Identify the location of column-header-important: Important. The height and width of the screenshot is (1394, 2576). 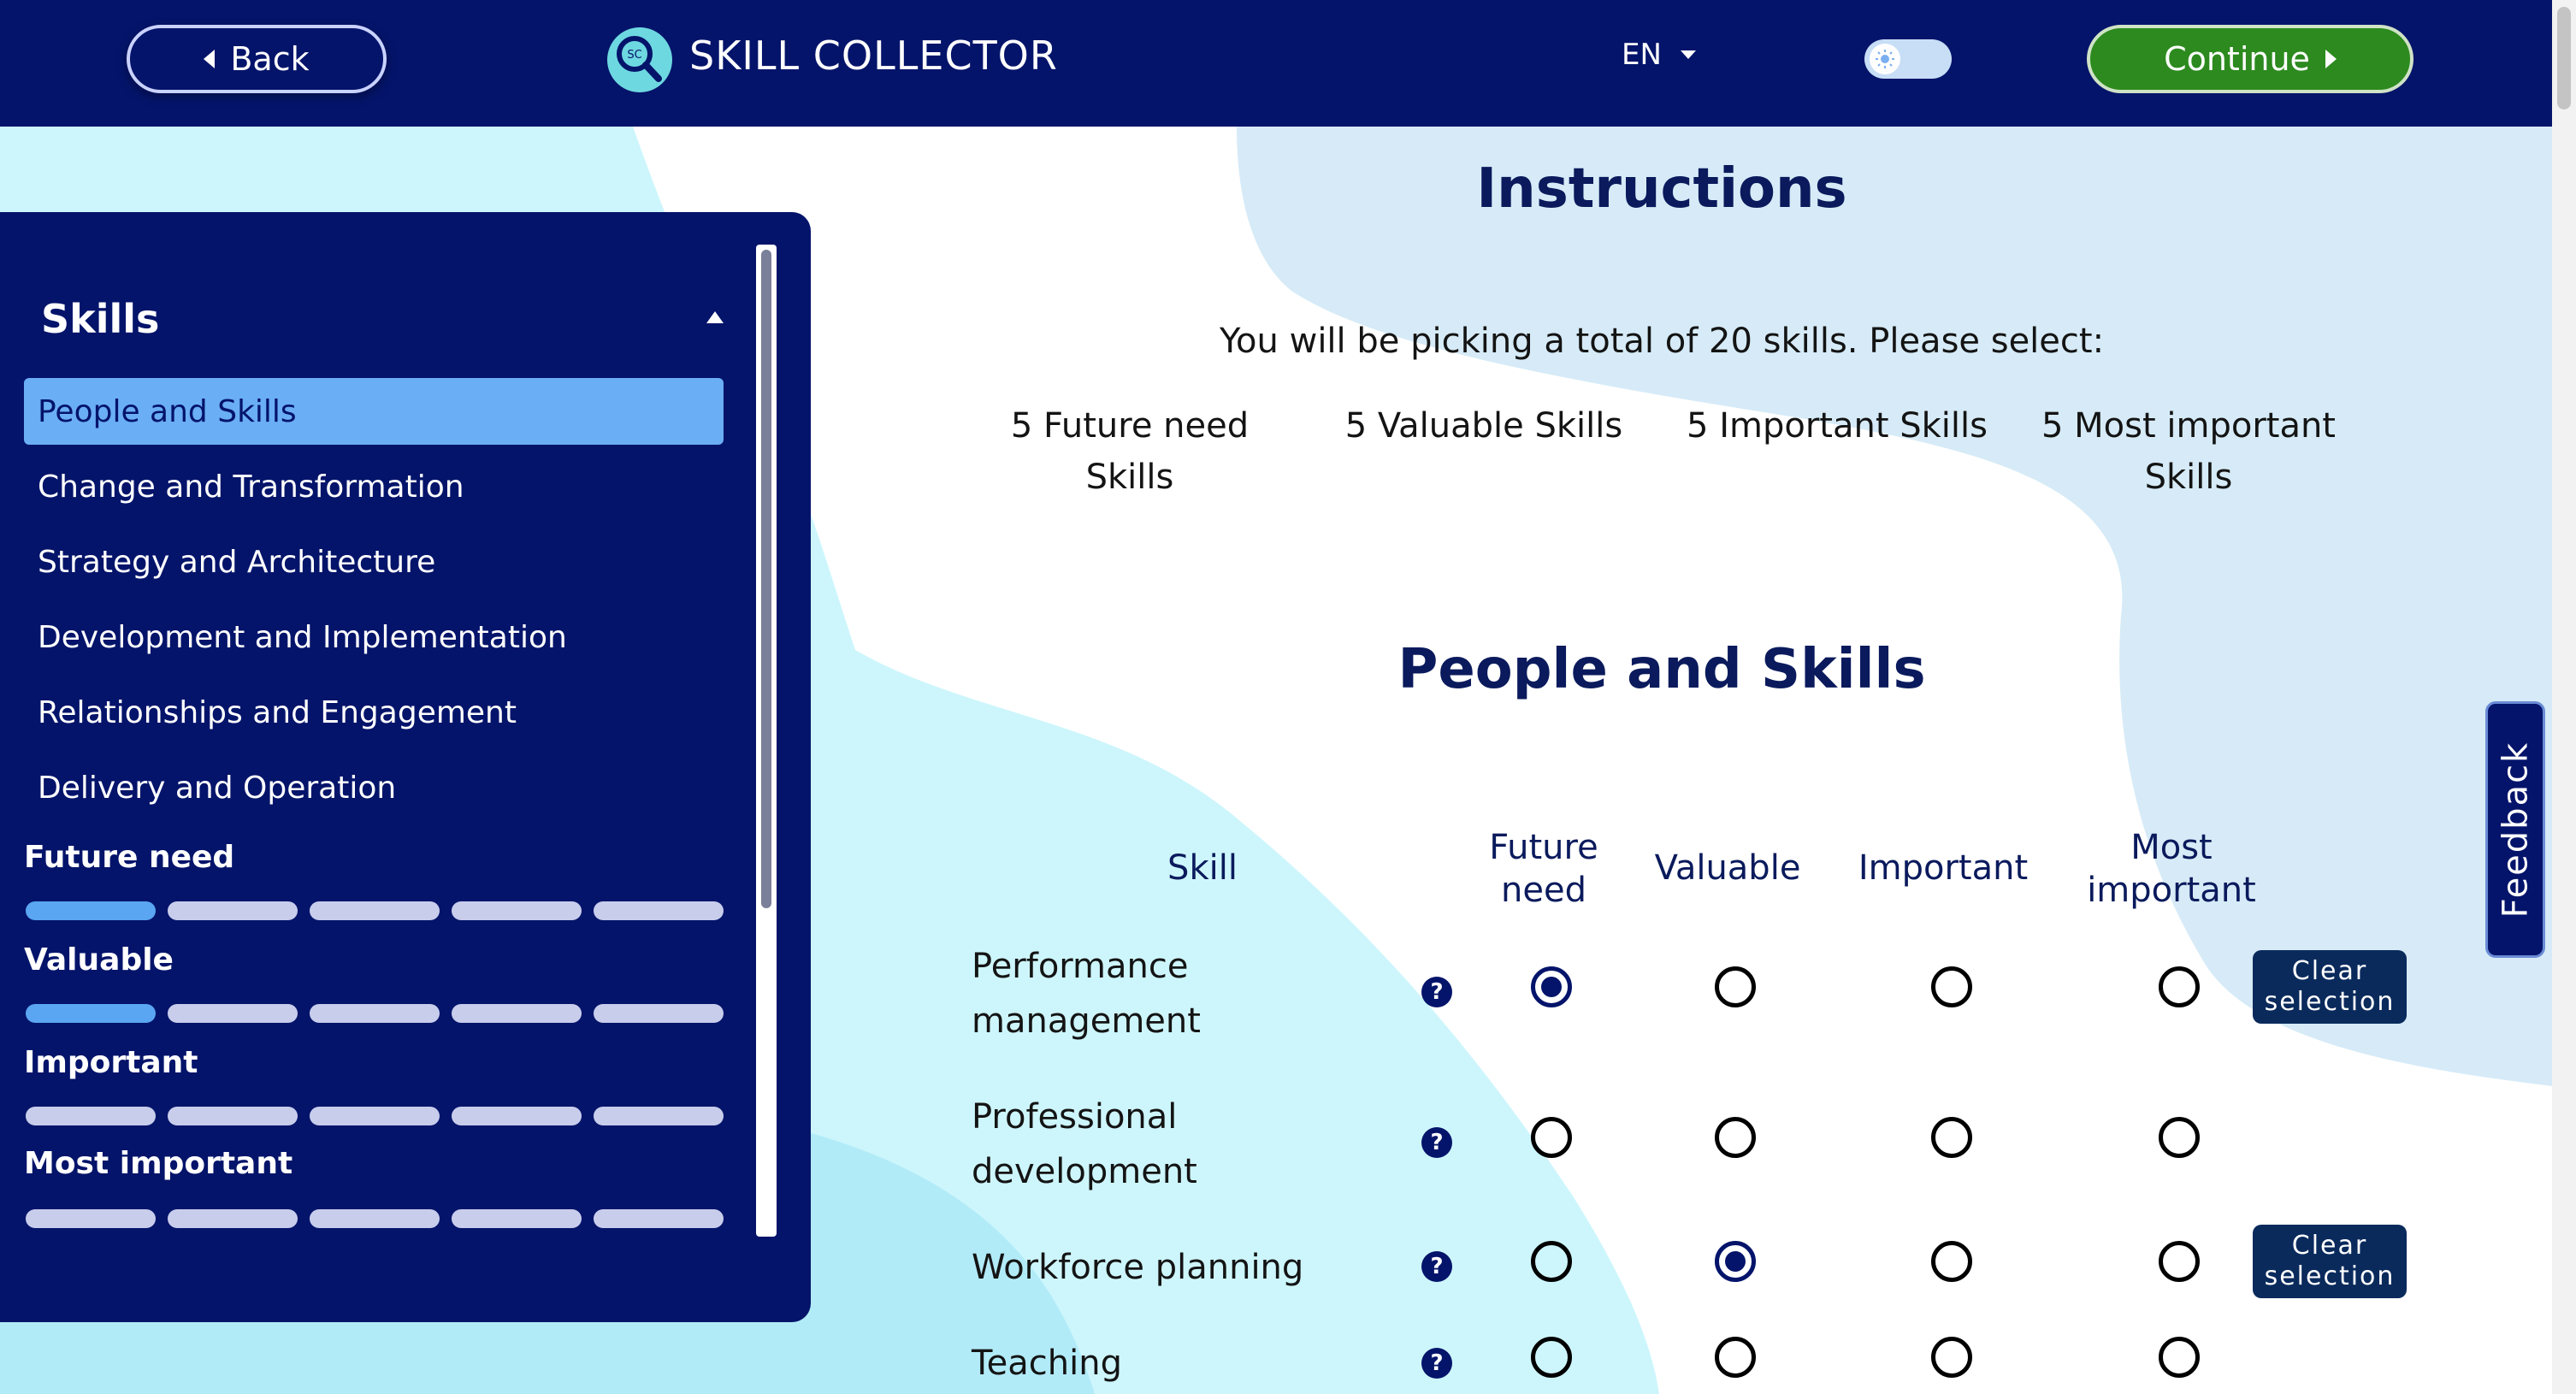
(1943, 868).